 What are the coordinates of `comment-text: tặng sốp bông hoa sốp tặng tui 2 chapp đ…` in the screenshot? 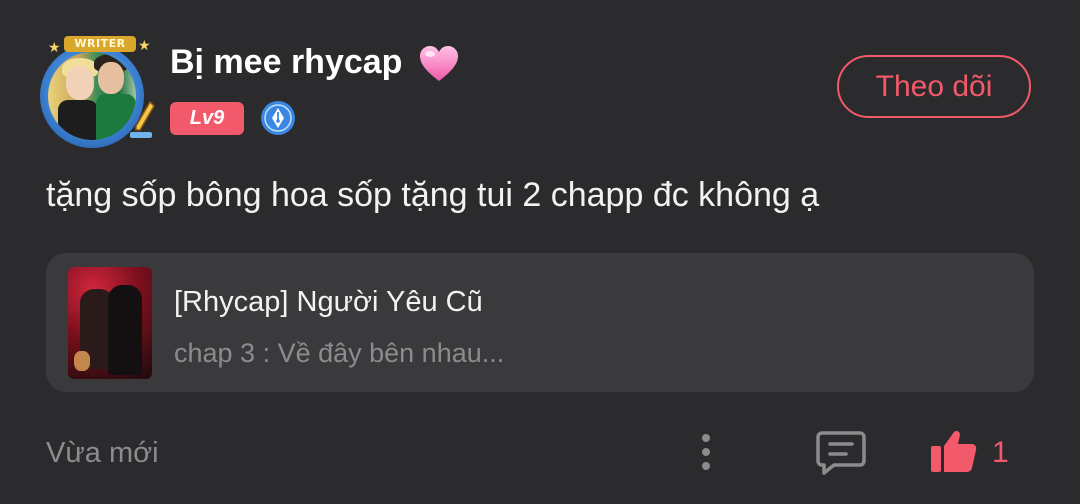 It's located at (433, 195).